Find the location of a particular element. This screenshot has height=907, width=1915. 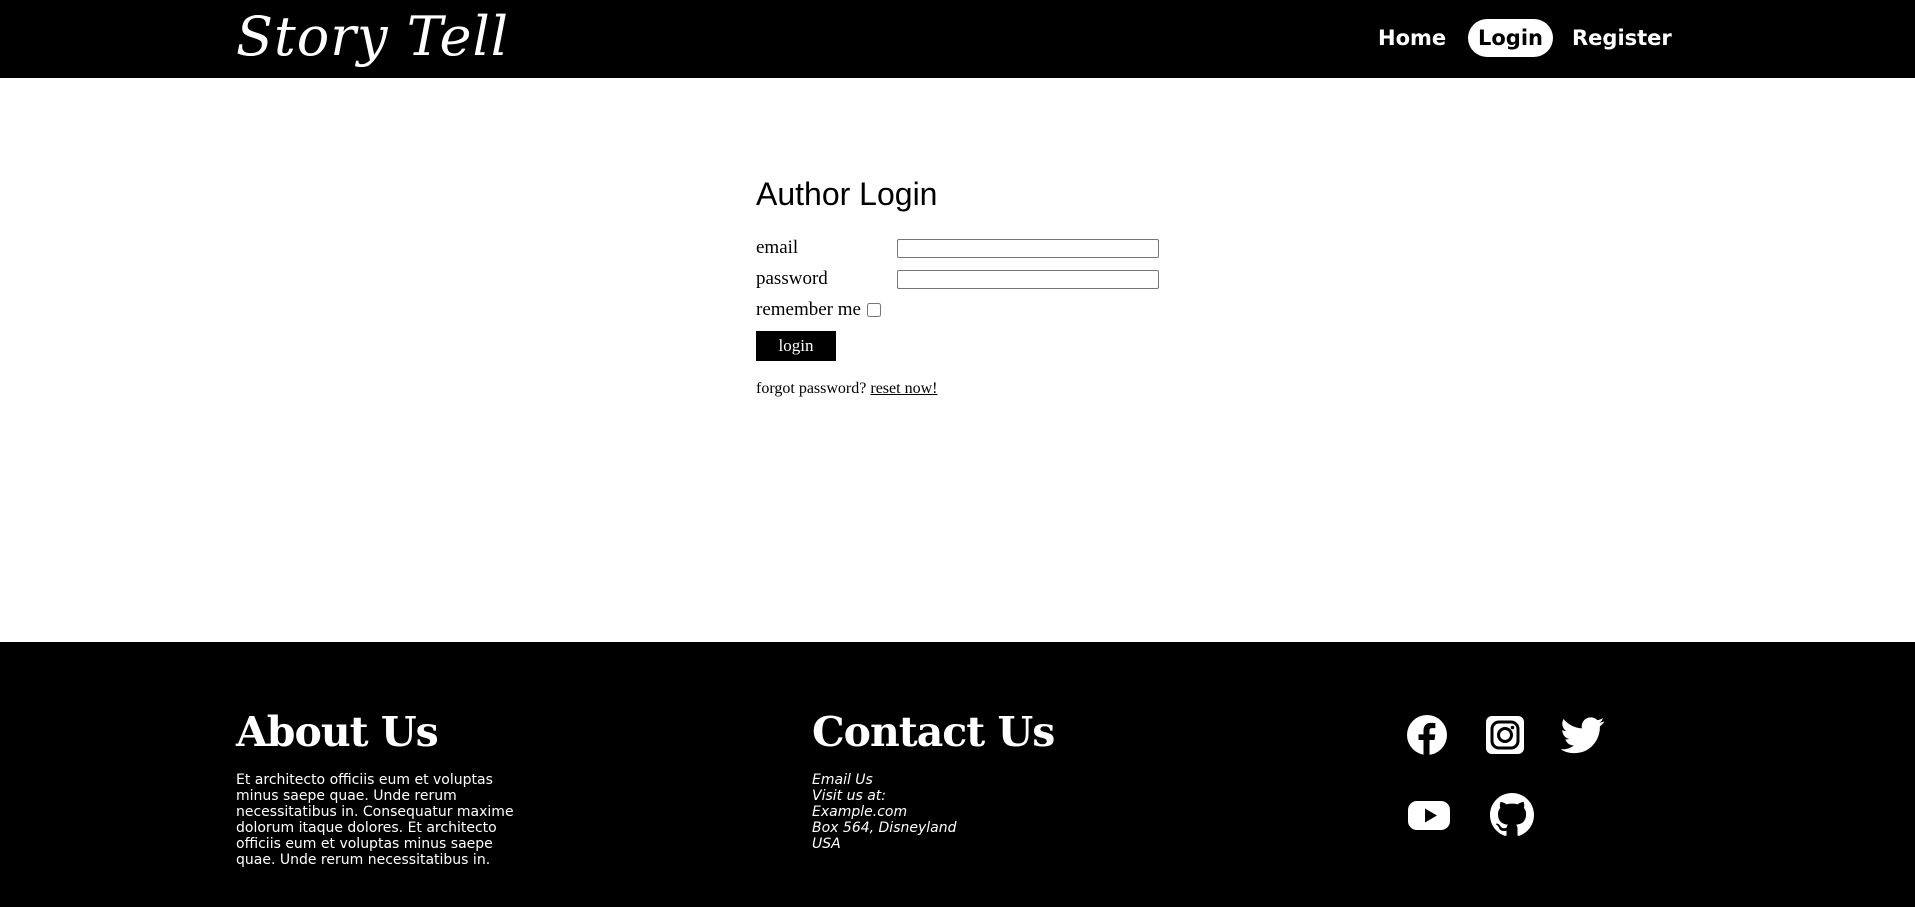

youtube-icon is located at coordinates (1429, 815).